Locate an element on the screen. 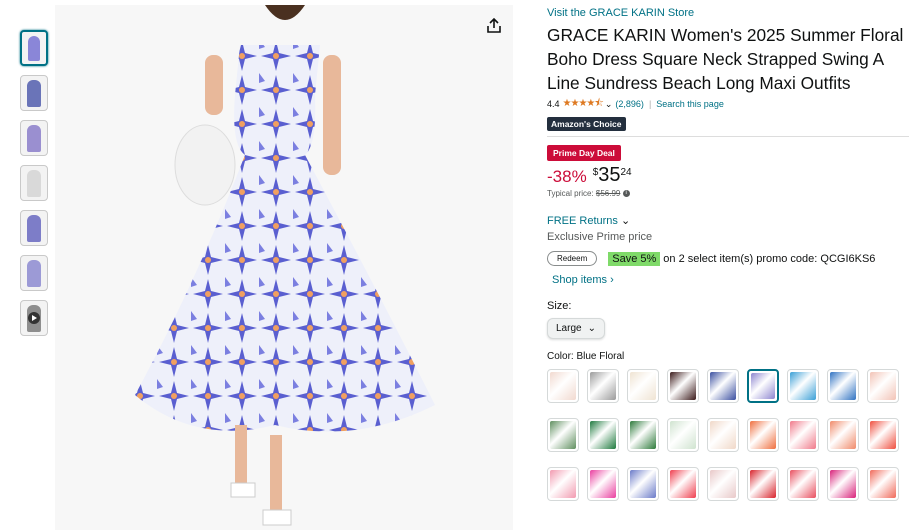 The height and width of the screenshot is (530, 923). search-page-link: Search this page is located at coordinates (690, 104).